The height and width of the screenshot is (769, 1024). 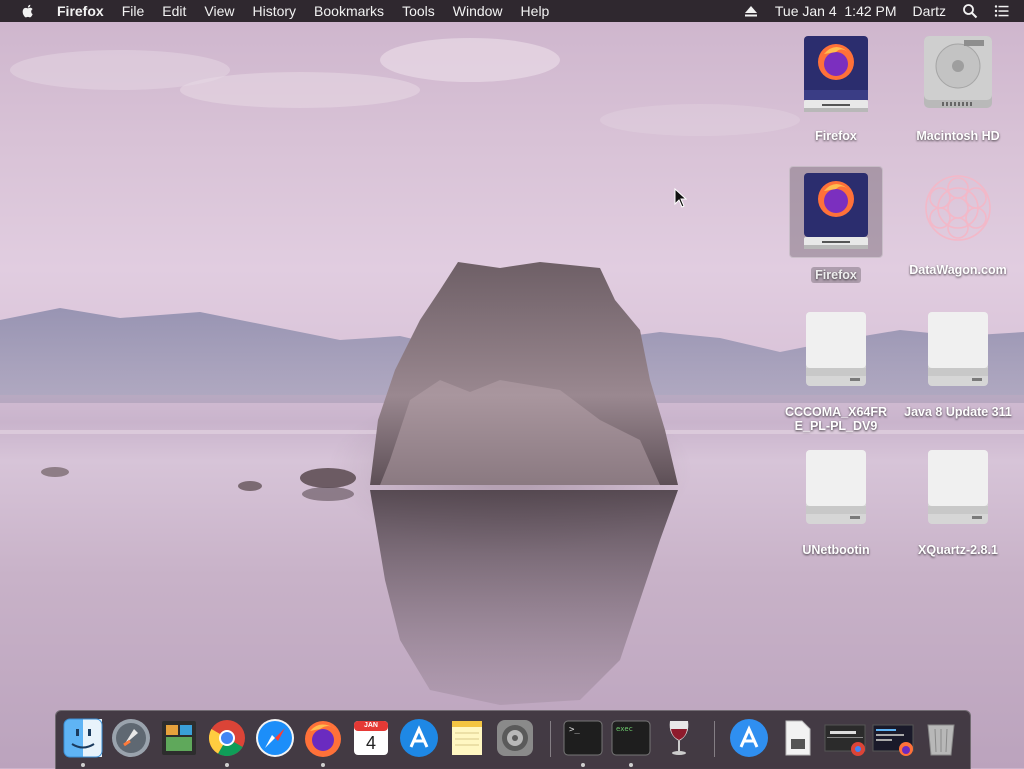 I want to click on menubar-user: Dartz, so click(x=929, y=11).